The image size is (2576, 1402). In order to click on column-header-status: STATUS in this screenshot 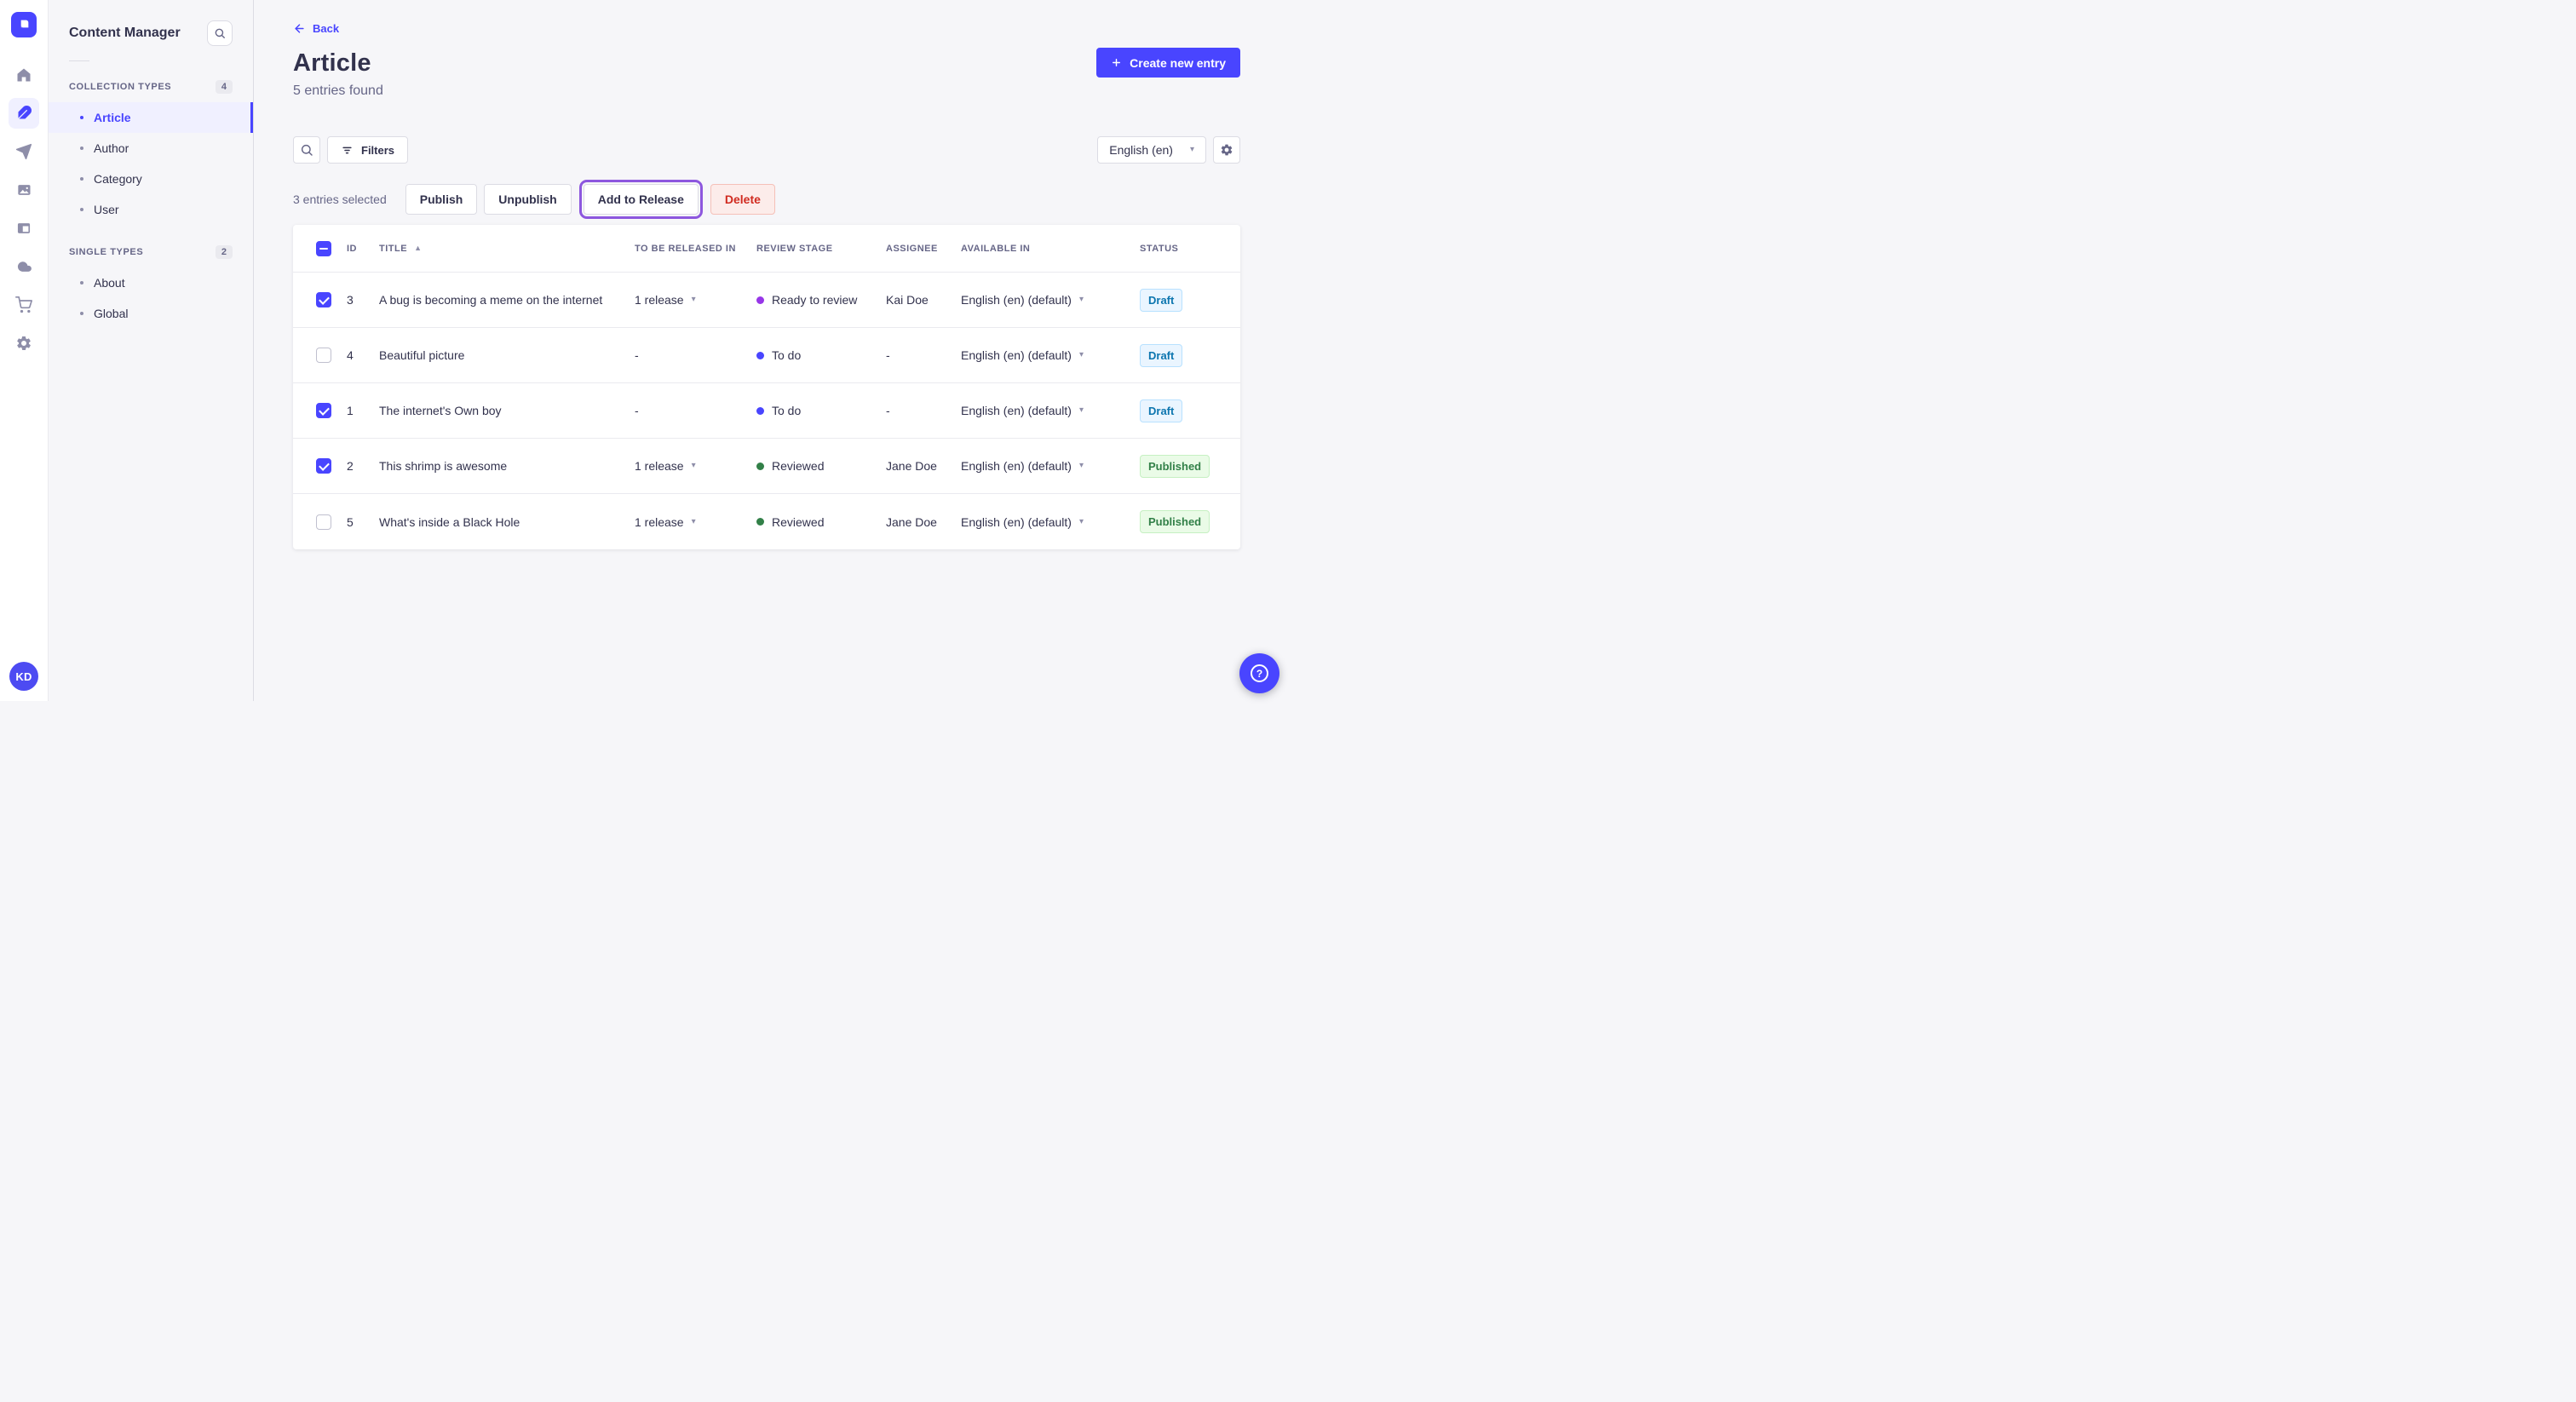, I will do `click(1184, 249)`.